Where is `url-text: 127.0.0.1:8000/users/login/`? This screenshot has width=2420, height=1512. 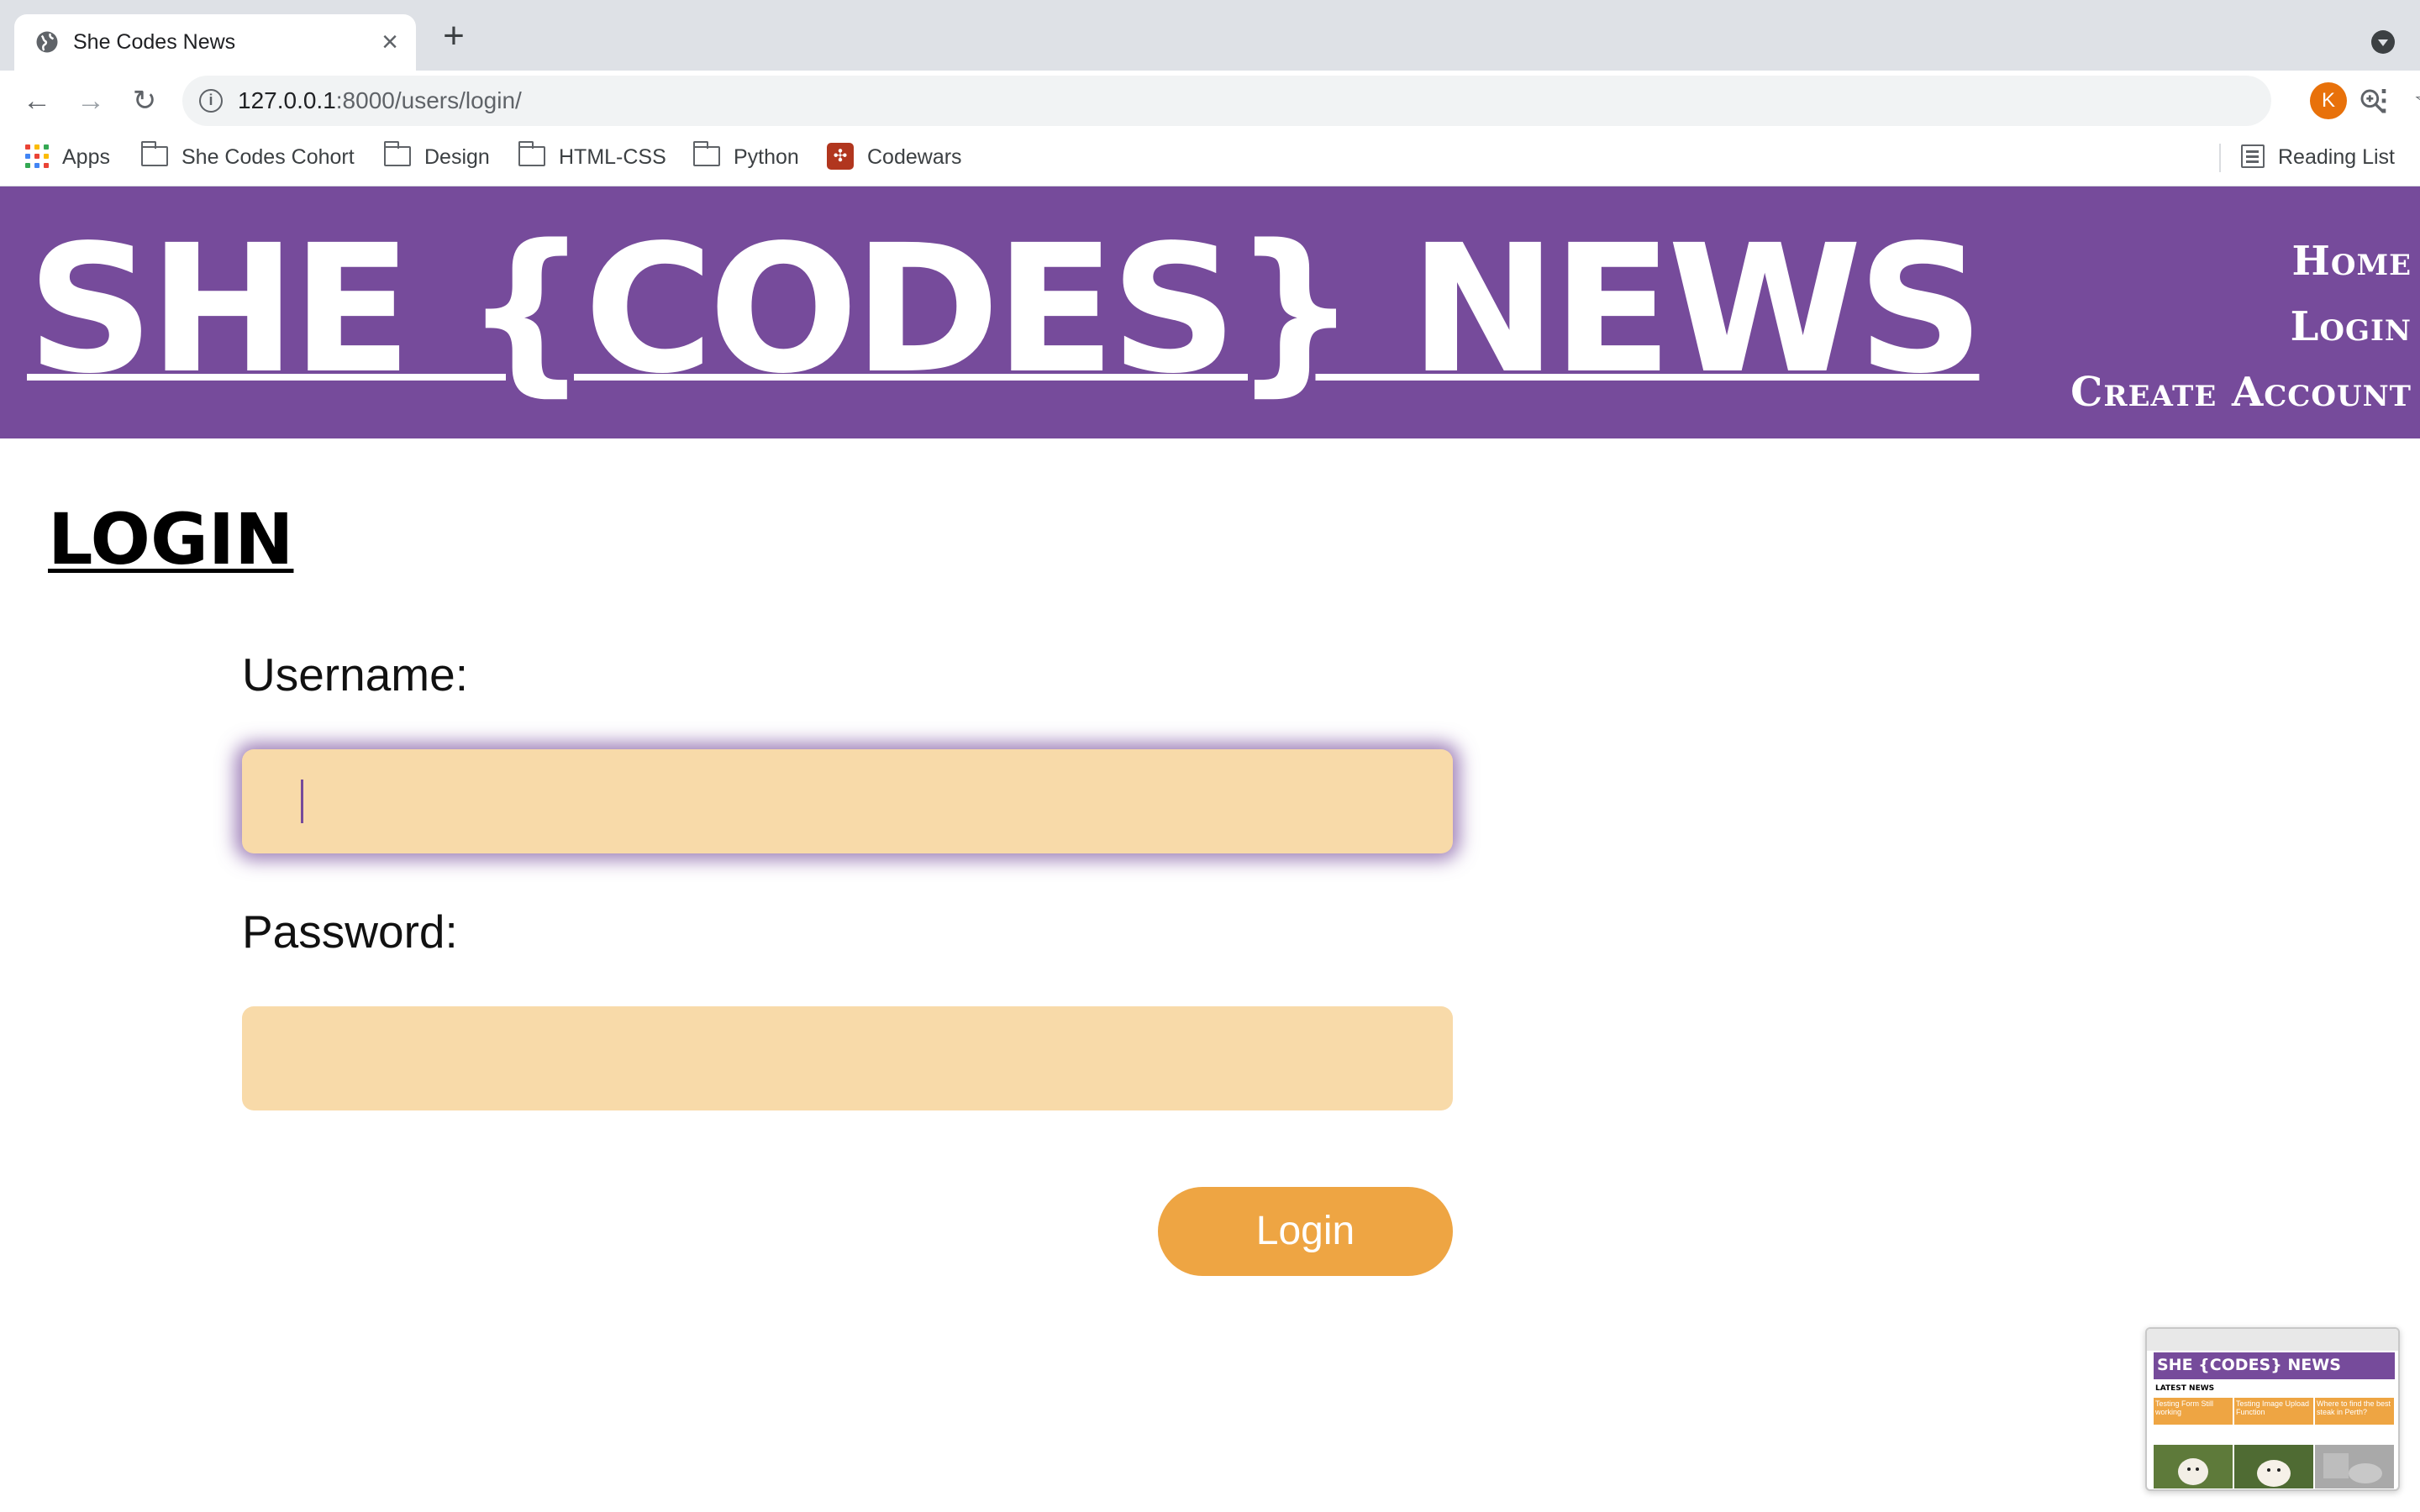 url-text: 127.0.0.1:8000/users/login/ is located at coordinates (380, 101).